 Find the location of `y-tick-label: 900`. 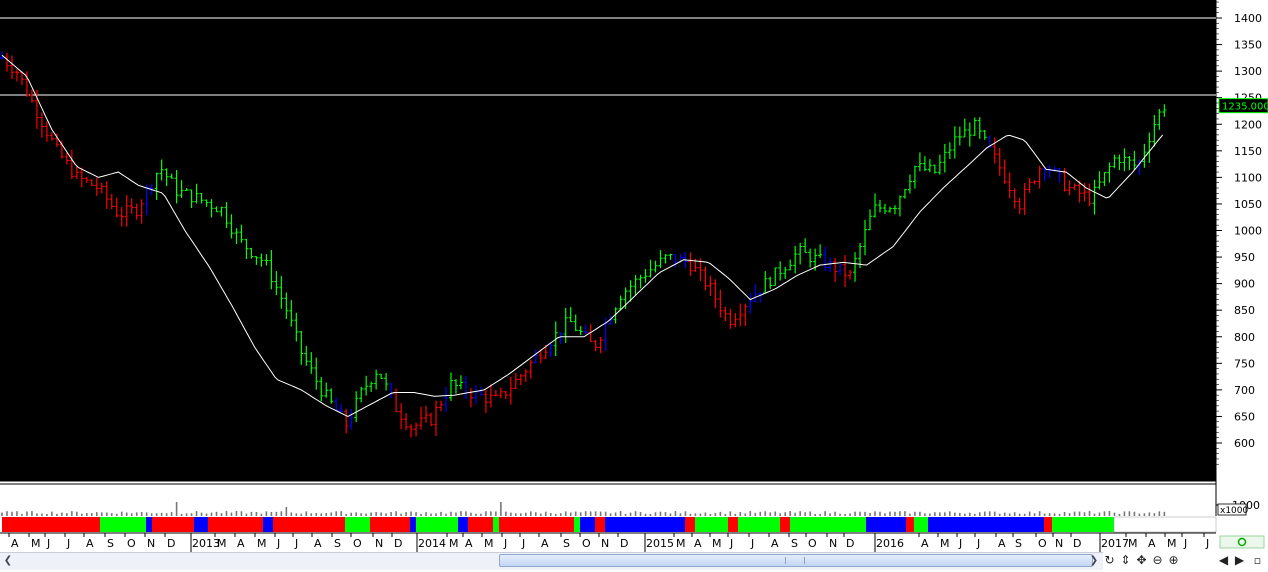

y-tick-label: 900 is located at coordinates (1244, 284).